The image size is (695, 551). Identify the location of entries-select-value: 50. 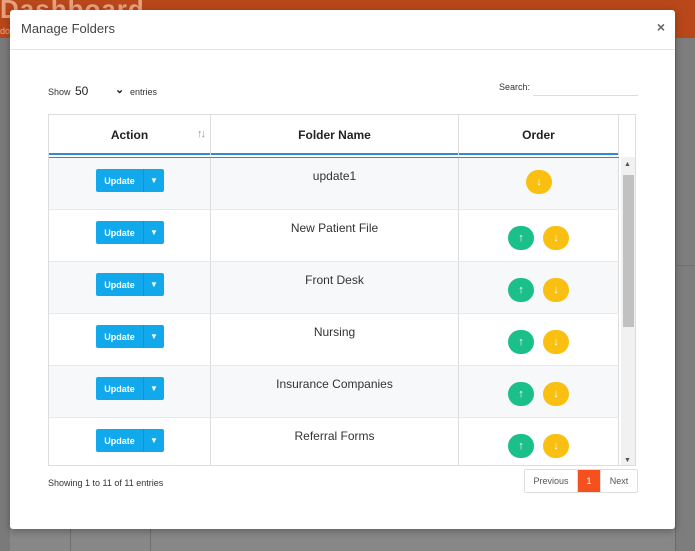
(82, 91).